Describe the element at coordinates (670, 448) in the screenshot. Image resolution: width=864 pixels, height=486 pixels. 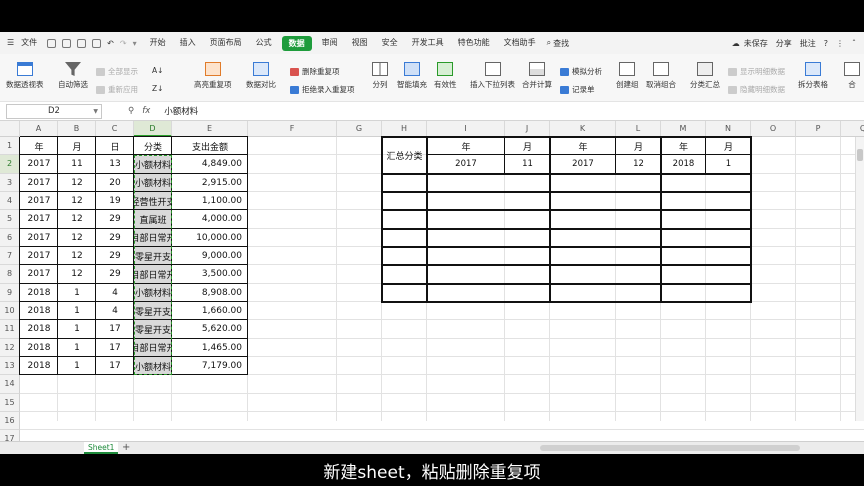
I see `horizontal-scroll-thumb` at that location.